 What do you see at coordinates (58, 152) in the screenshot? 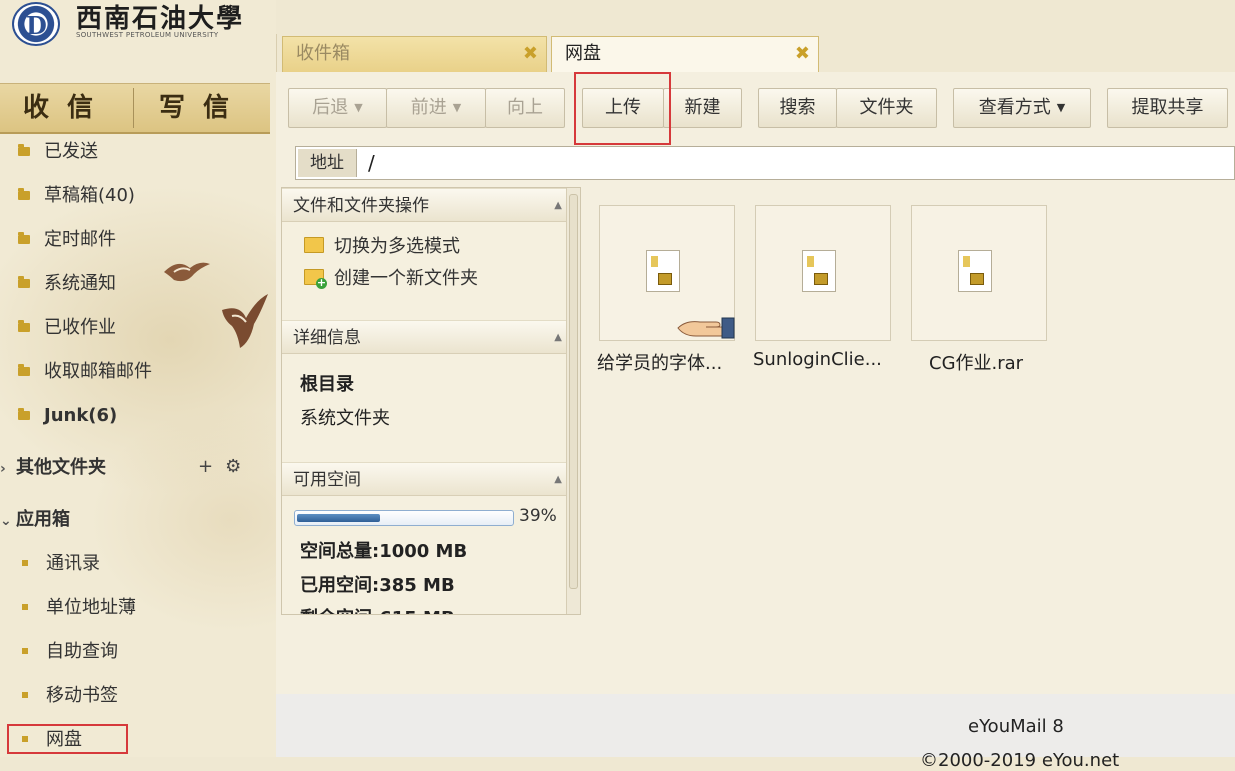
I see `folder-item-sent: 已发送` at bounding box center [58, 152].